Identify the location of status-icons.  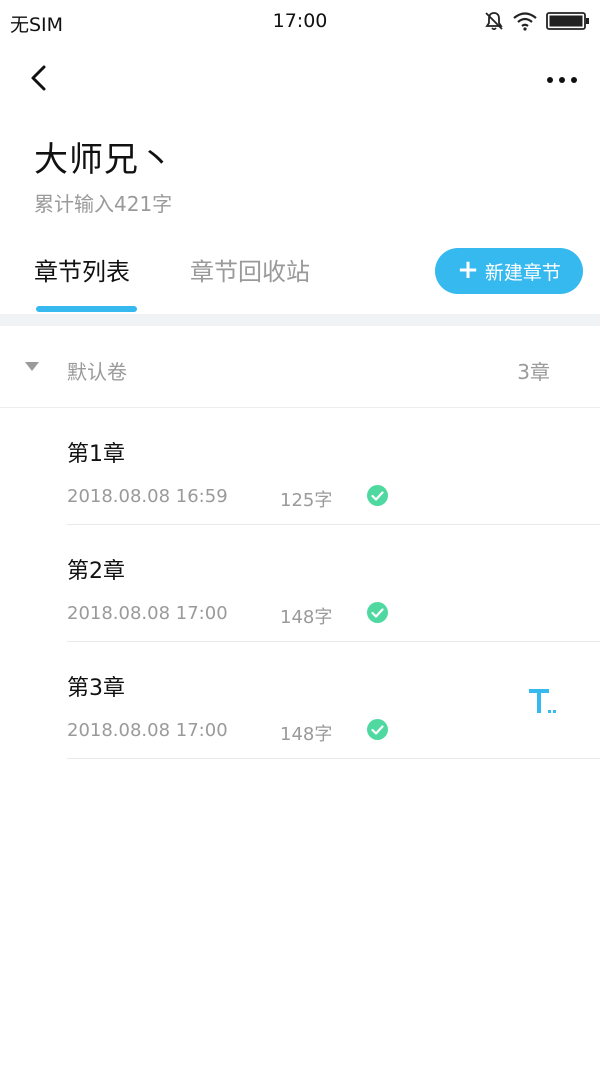
(537, 21).